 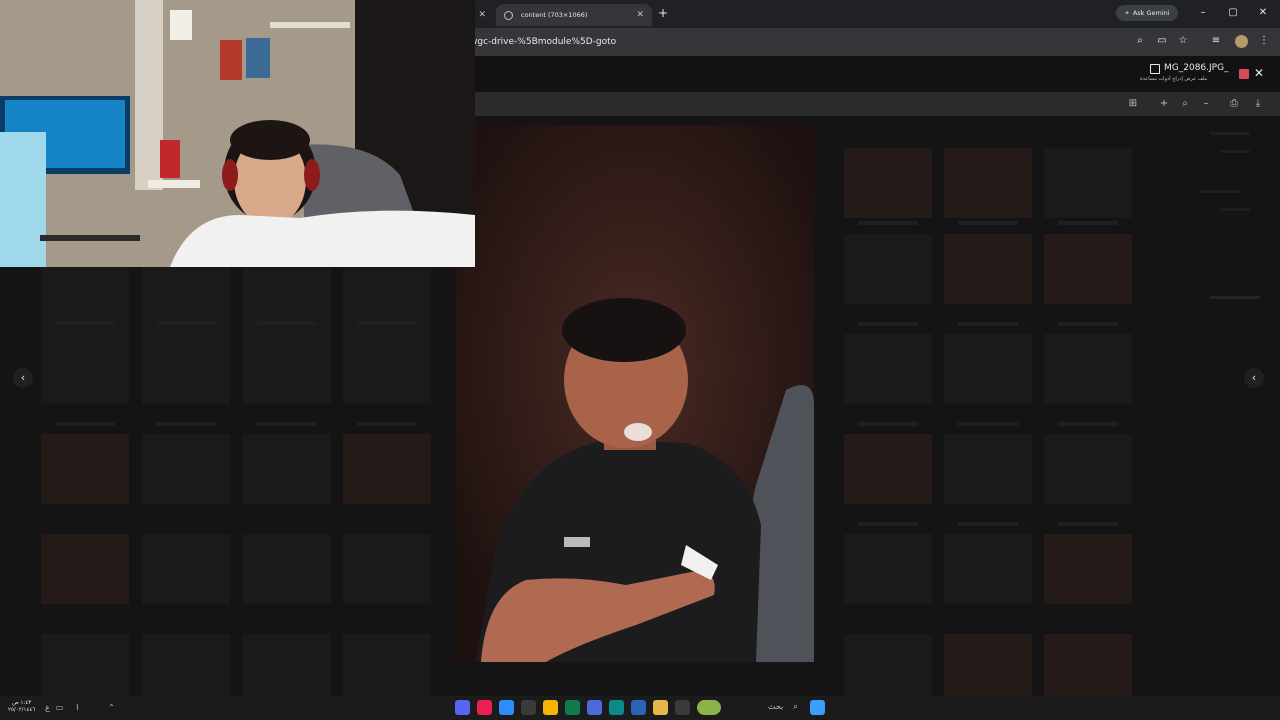 I want to click on address-bar: wgc-drive-%5Bmodule%5D-goto, so click(x=790, y=42).